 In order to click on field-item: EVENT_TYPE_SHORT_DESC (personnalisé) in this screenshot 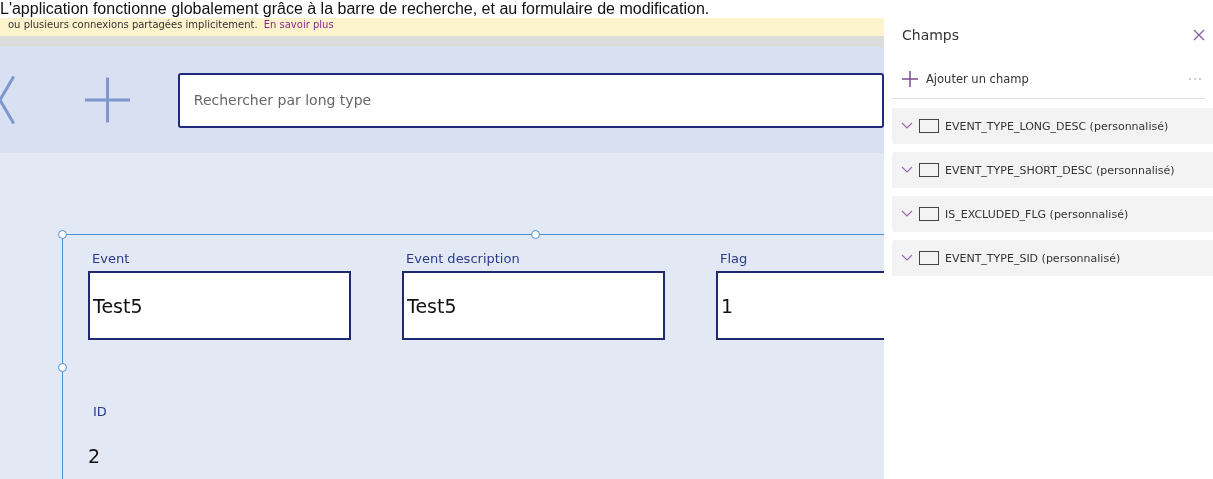, I will do `click(1052, 170)`.